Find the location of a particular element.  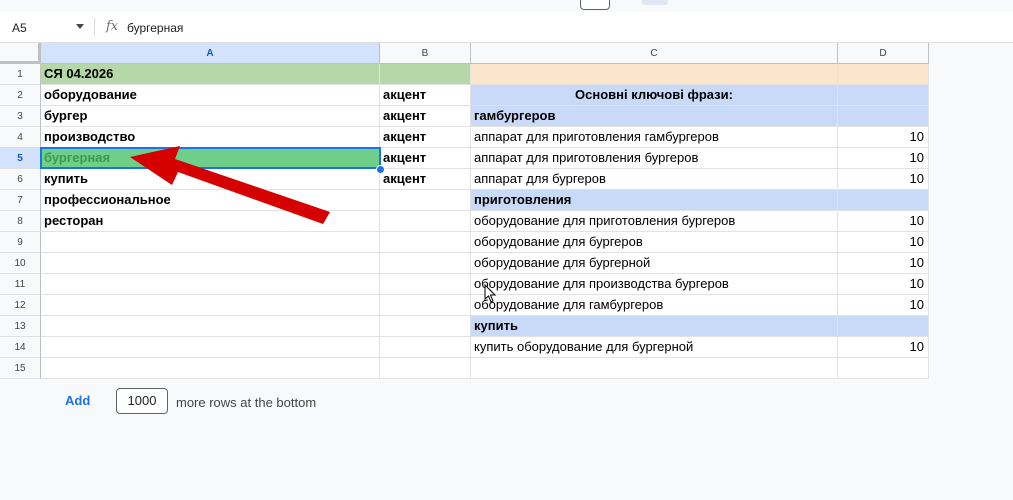

cell-c8: оборудование для приготовления бургеров is located at coordinates (654, 221).